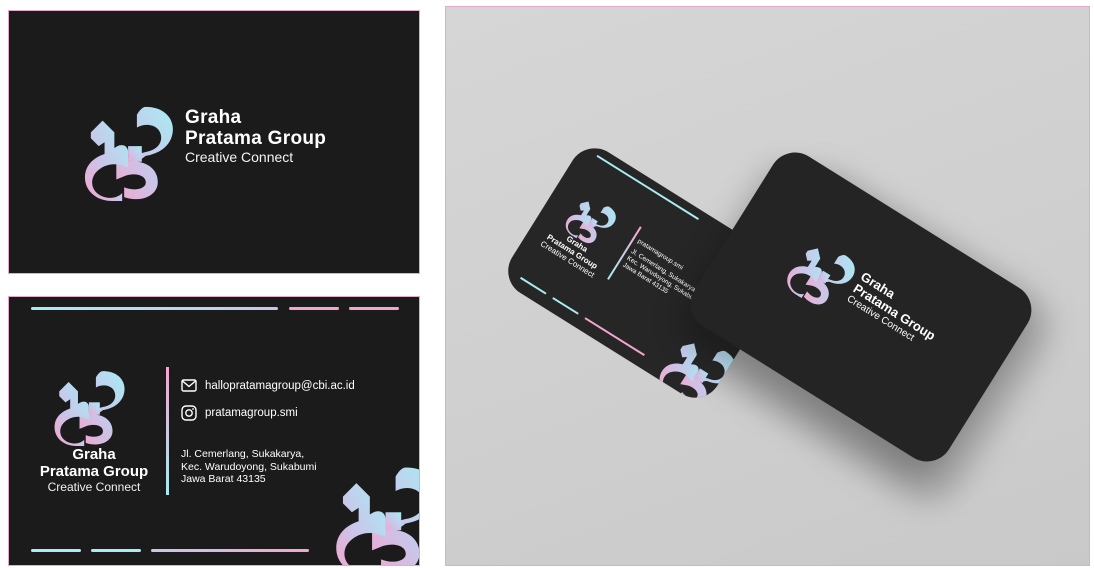  Describe the element at coordinates (243, 454) in the screenshot. I see `address-line1: Jl. Cemerlang, Sukakarya,` at that location.